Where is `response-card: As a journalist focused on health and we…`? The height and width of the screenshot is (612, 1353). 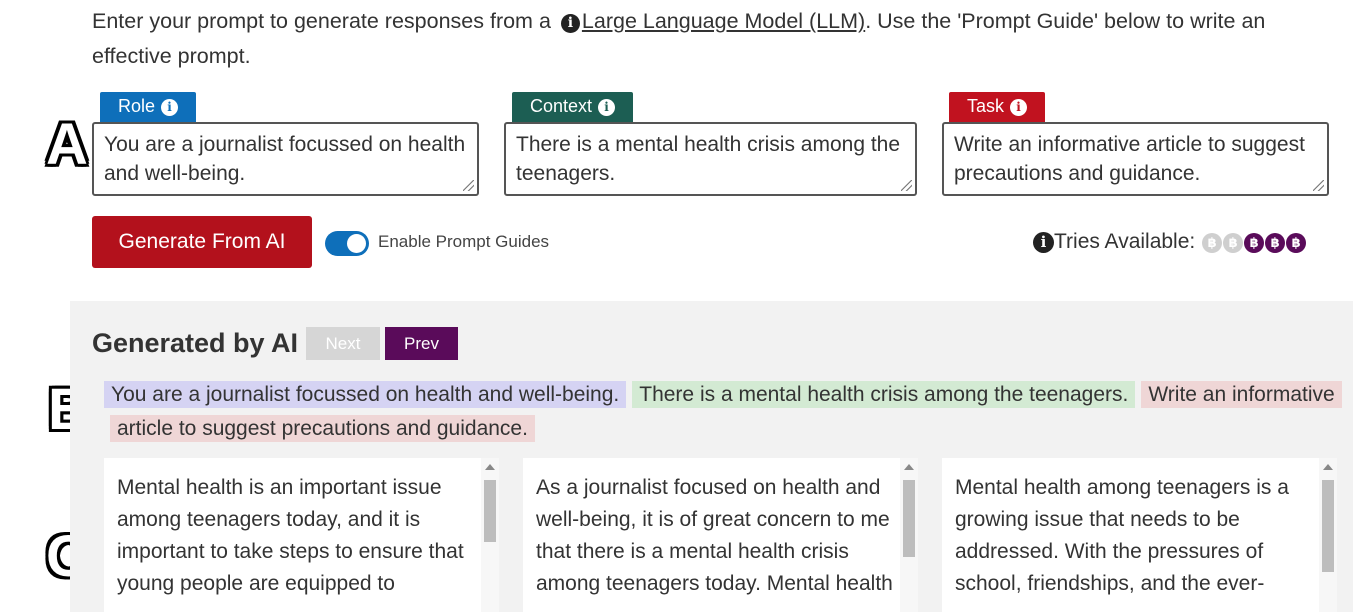 response-card: As a journalist focused on health and we… is located at coordinates (720, 535).